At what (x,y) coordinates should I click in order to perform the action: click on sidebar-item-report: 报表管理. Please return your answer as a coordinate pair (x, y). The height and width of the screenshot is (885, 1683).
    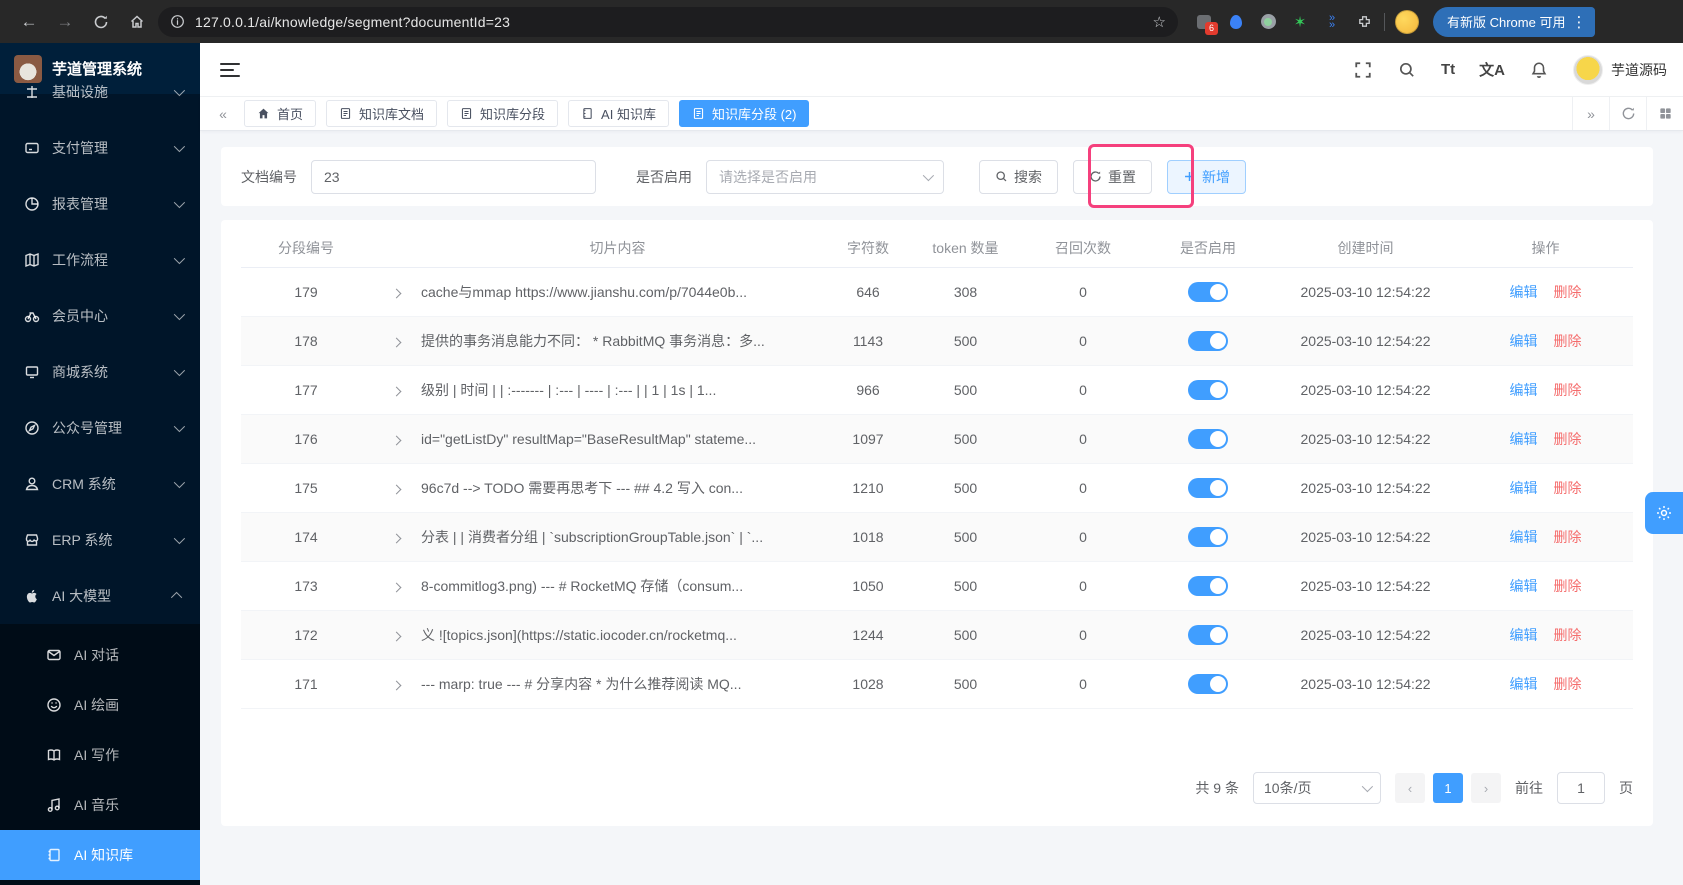
    Looking at the image, I should click on (100, 204).